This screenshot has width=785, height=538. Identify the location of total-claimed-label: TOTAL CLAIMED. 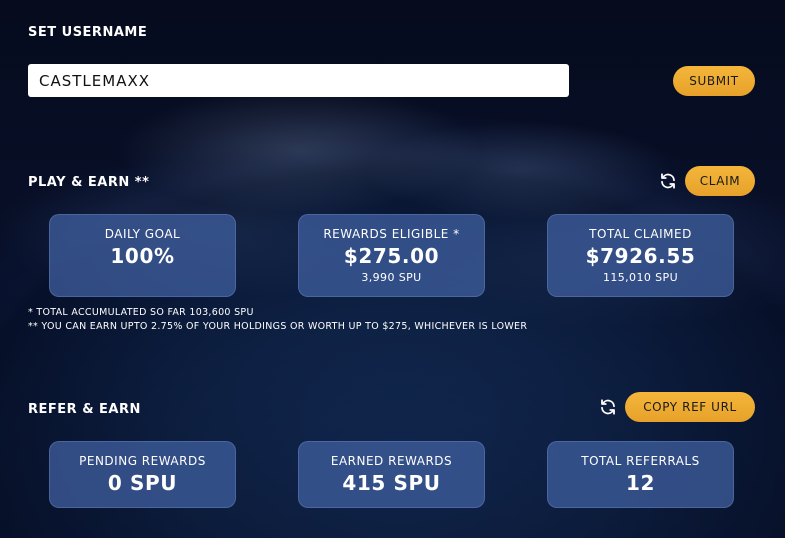
(640, 234).